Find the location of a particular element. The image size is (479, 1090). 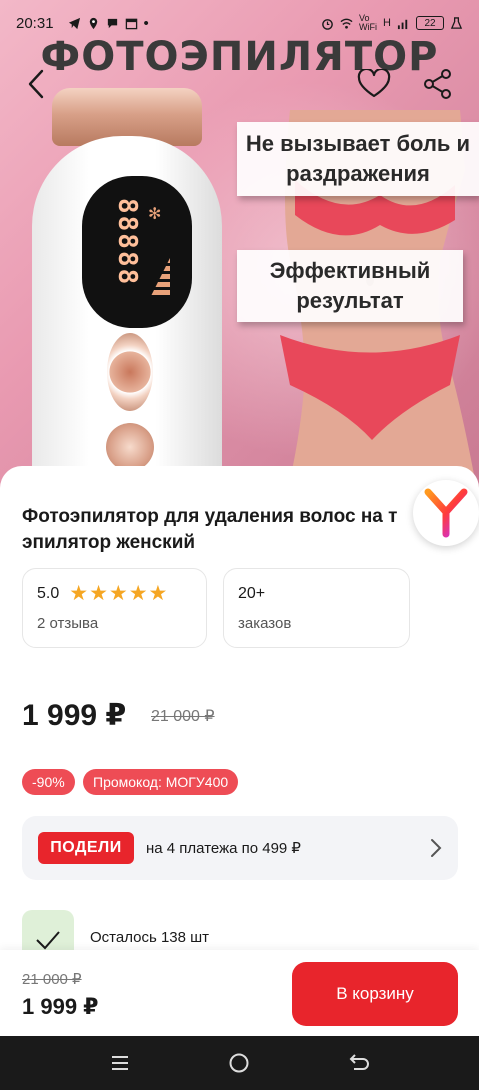

stock-text: Осталось 138 шт is located at coordinates (150, 937).